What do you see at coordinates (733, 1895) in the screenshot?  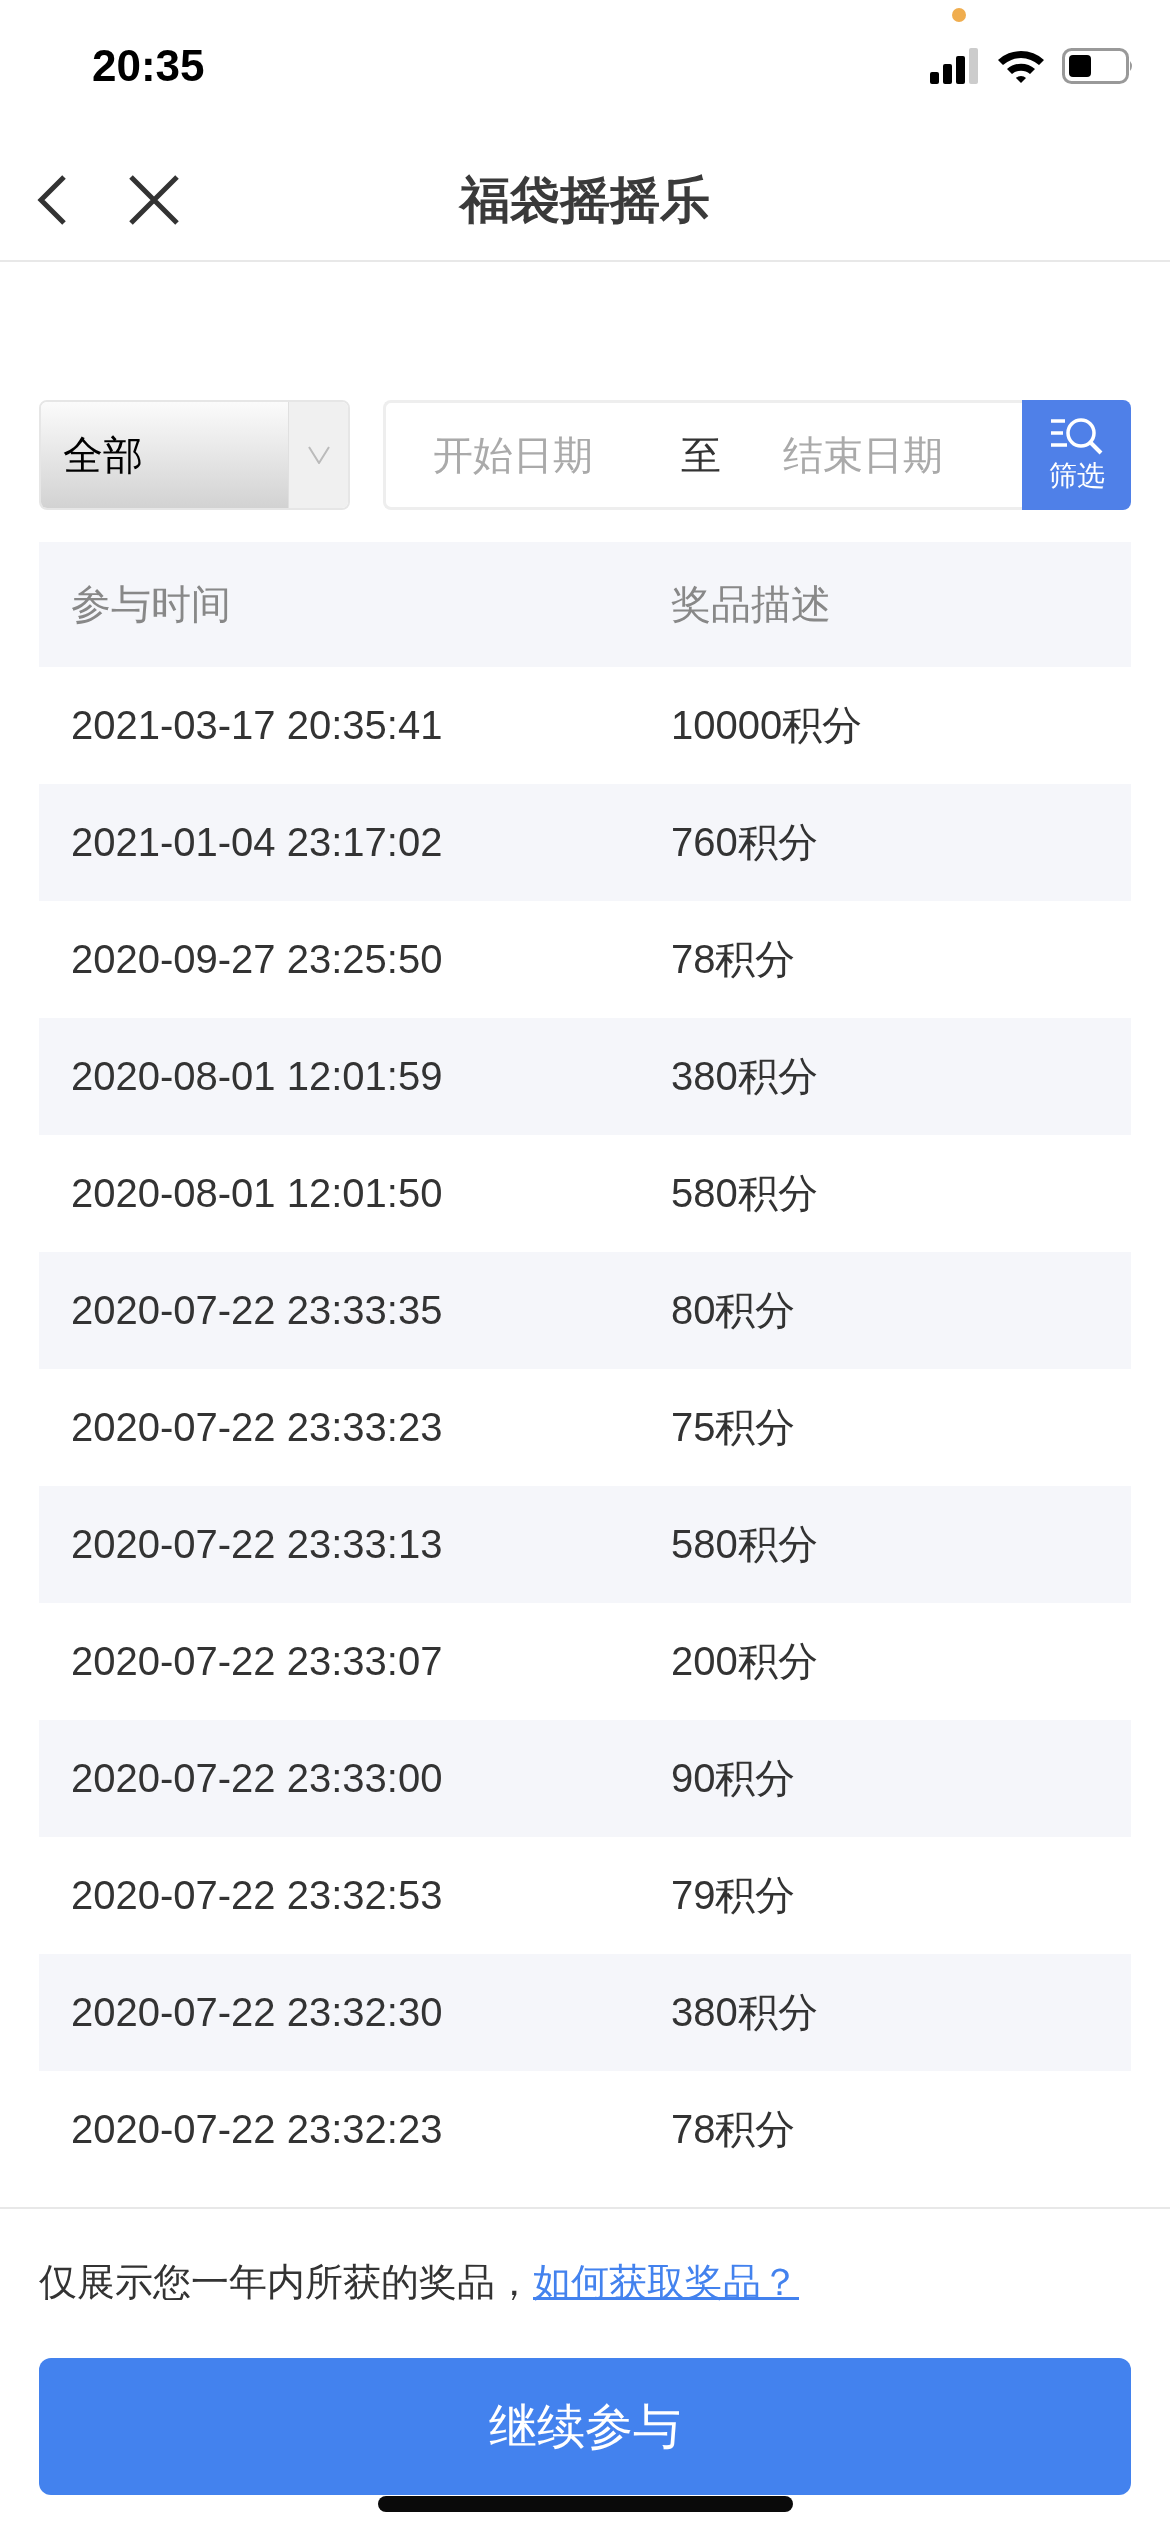 I see `prize-cell-text: 79积分` at bounding box center [733, 1895].